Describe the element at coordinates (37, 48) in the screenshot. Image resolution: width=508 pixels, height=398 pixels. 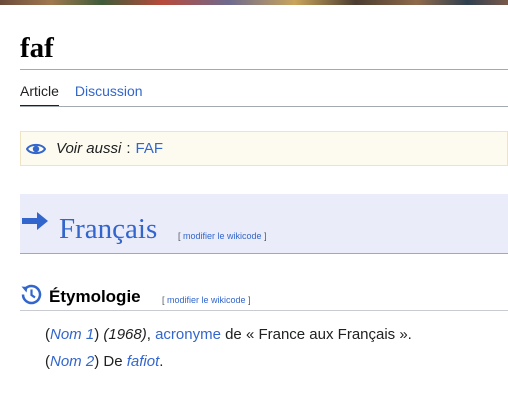
I see `page-title: faf` at that location.